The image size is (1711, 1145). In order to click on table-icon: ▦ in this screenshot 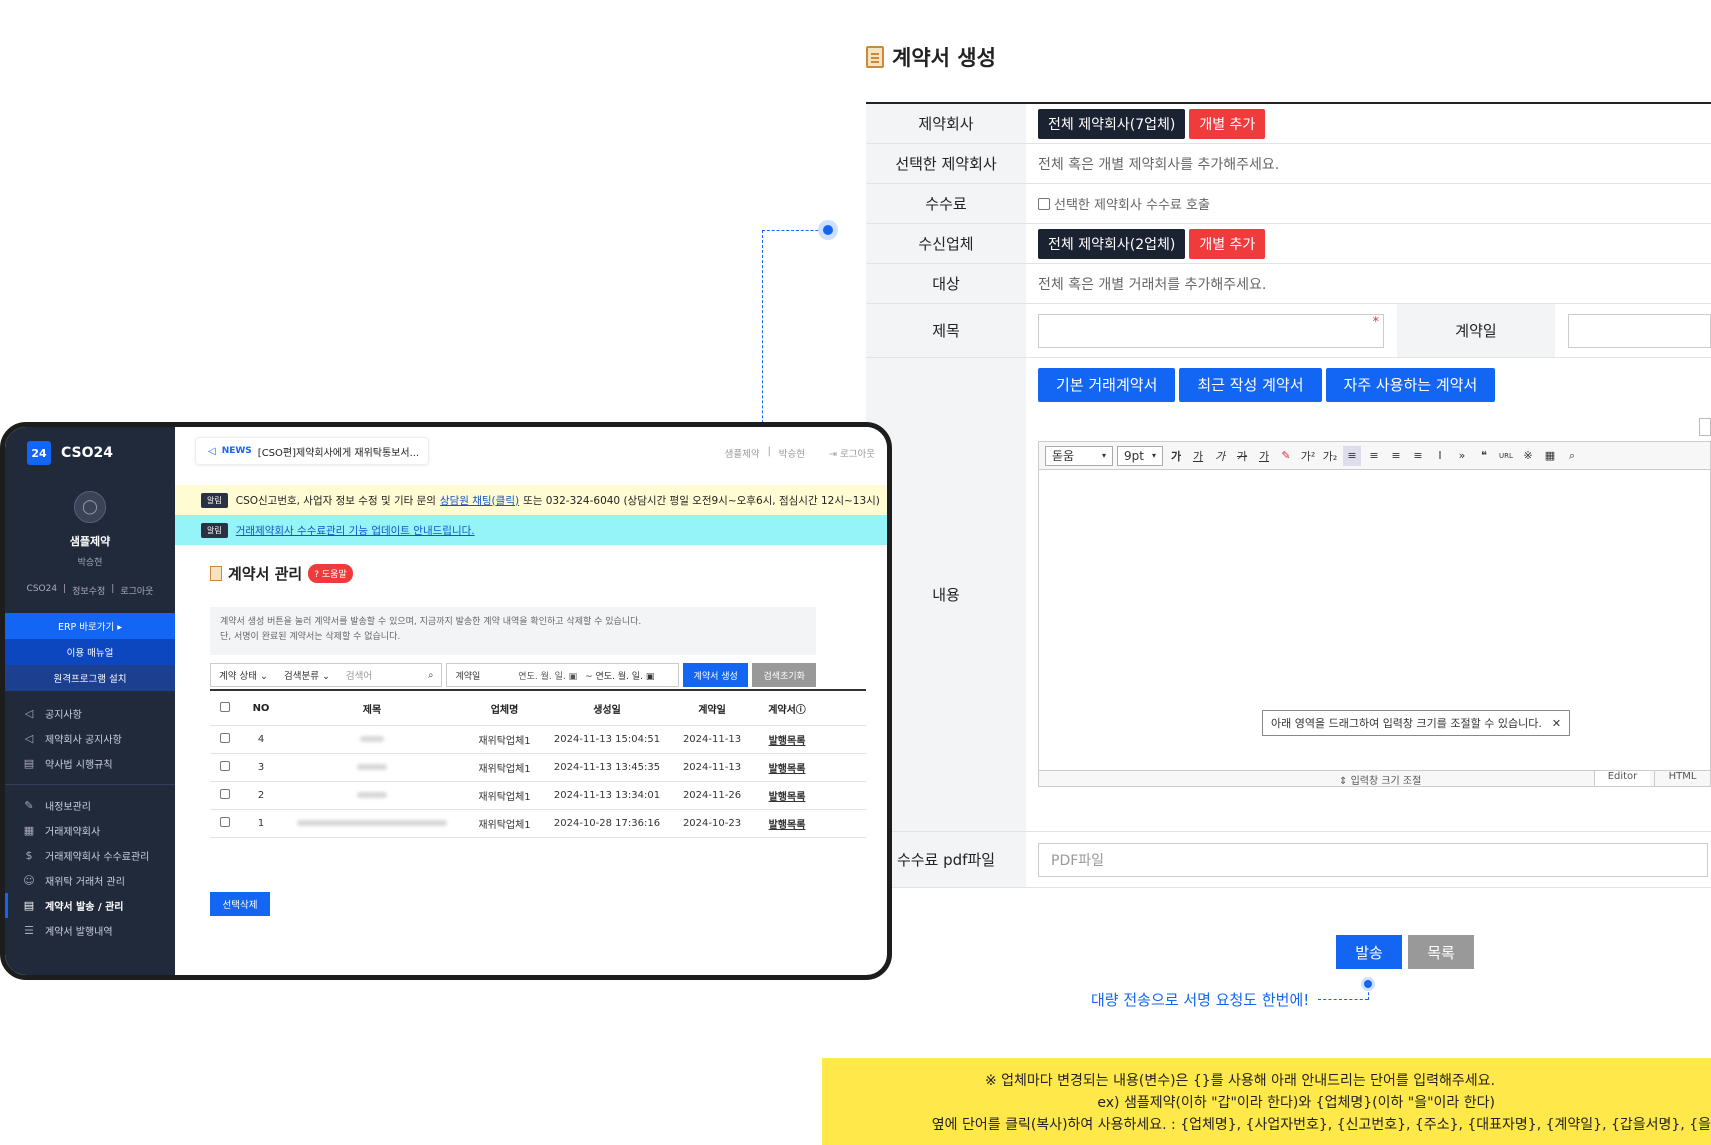, I will do `click(1550, 456)`.